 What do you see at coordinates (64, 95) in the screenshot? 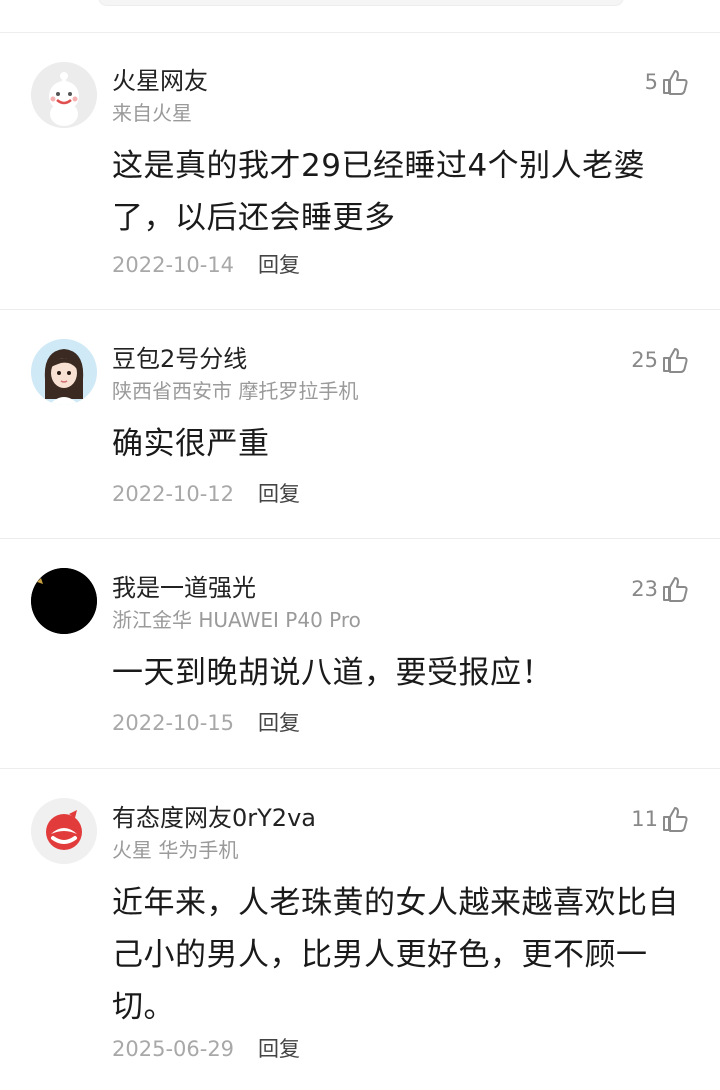
I see `mars-mascot-avatar` at bounding box center [64, 95].